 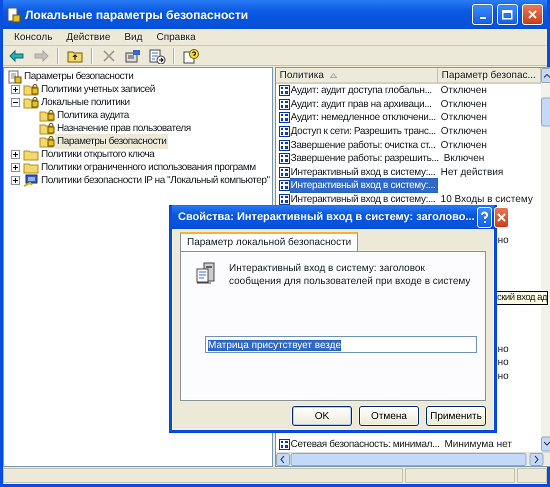 I want to click on export-list-icon, so click(x=157, y=56).